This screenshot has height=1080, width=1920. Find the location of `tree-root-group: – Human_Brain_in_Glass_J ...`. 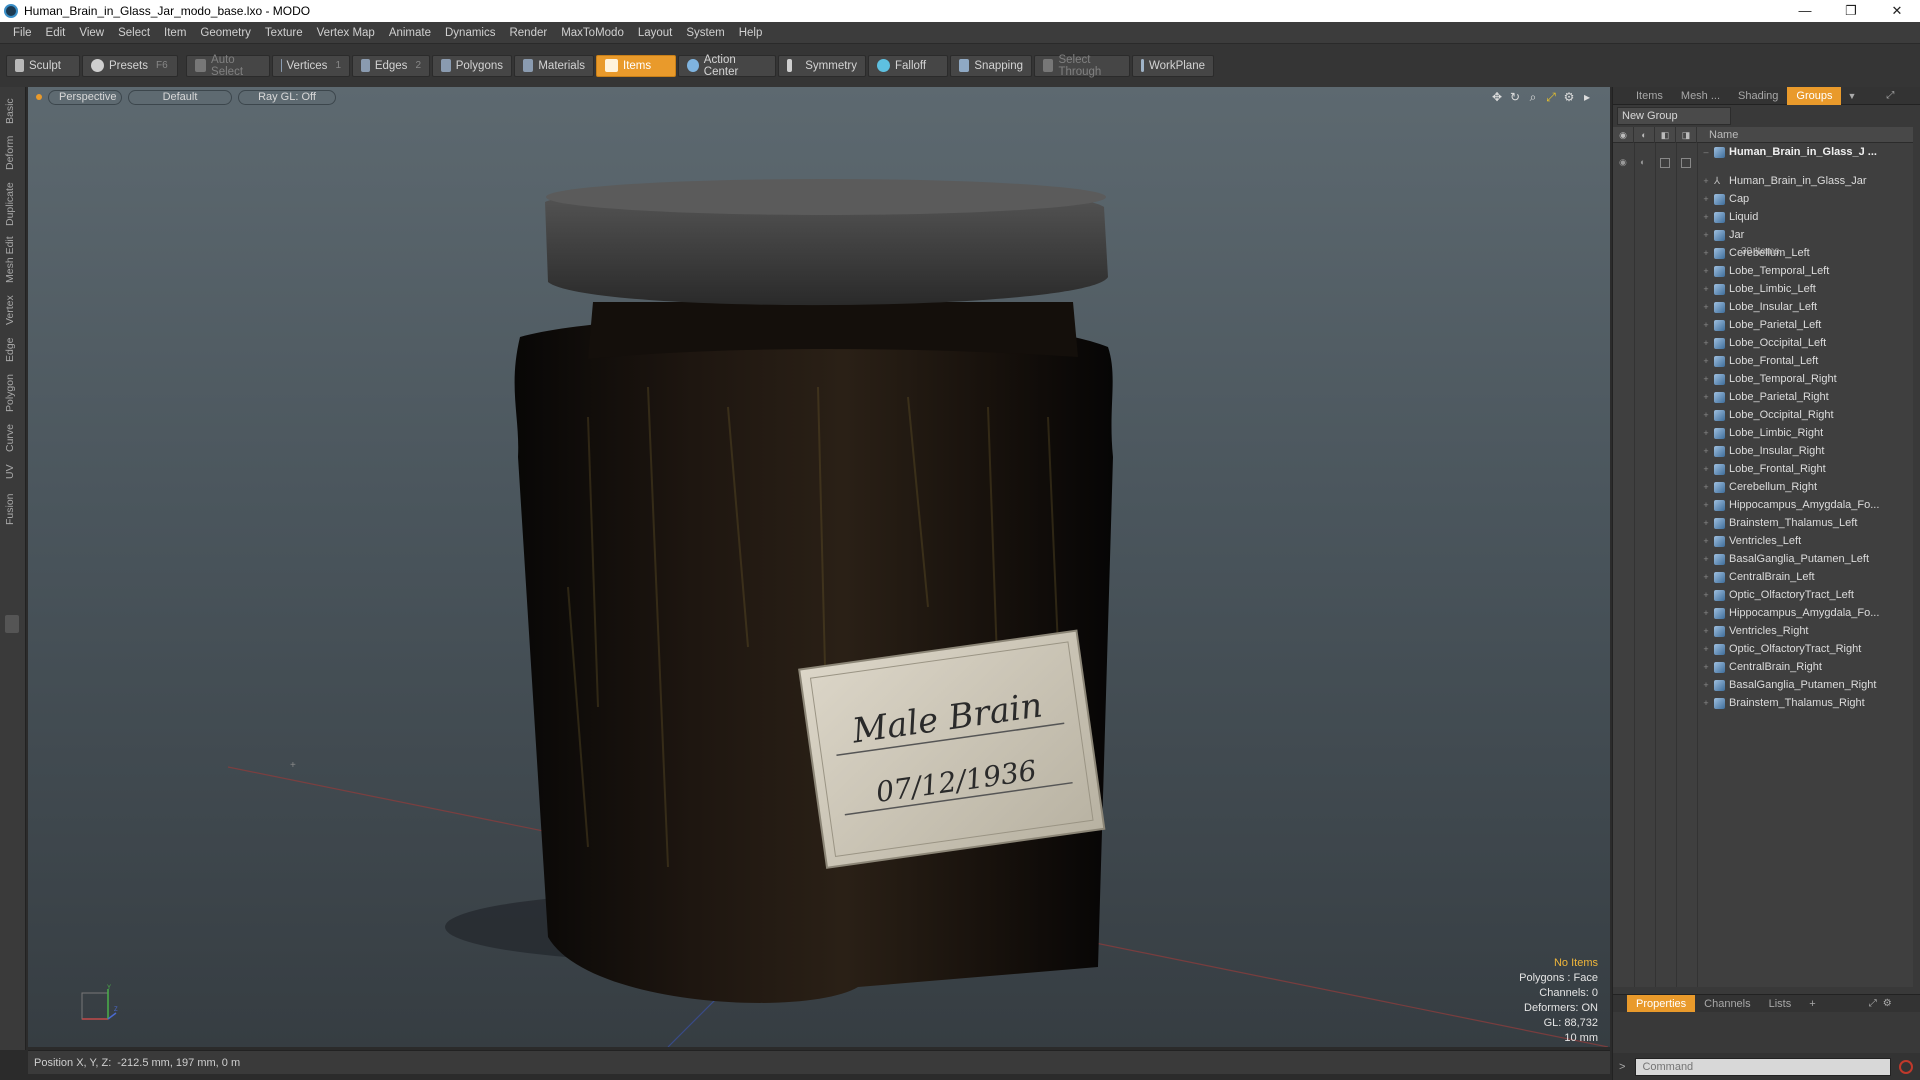

tree-root-group: – Human_Brain_in_Glass_J ... is located at coordinates (1803, 152).